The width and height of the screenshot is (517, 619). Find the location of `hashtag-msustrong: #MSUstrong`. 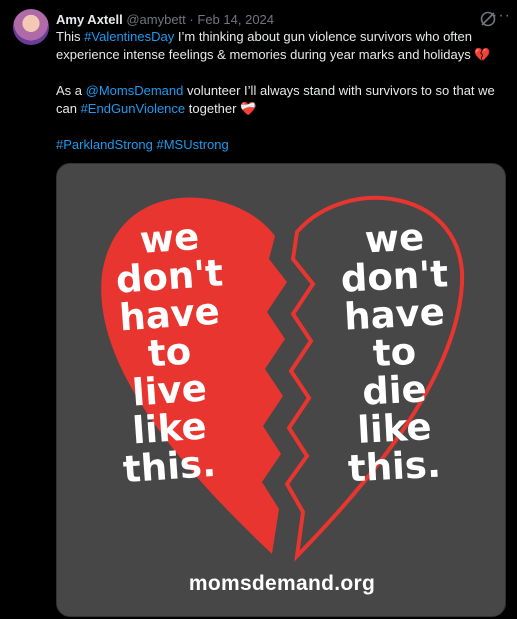

hashtag-msustrong: #MSUstrong is located at coordinates (192, 144).